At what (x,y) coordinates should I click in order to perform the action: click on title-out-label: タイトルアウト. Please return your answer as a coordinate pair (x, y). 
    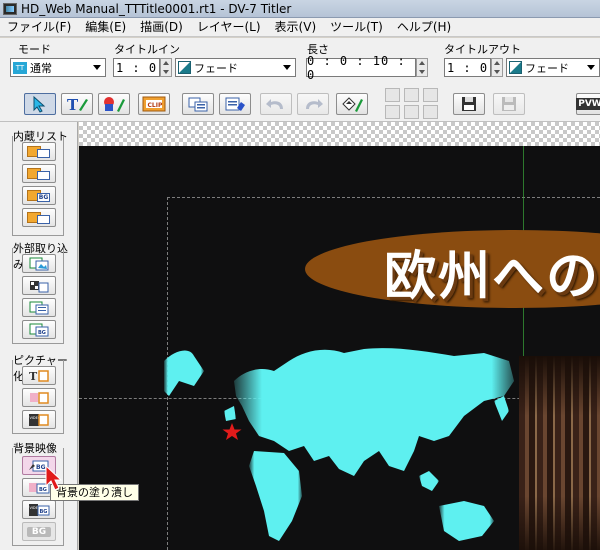
    Looking at the image, I should click on (482, 49).